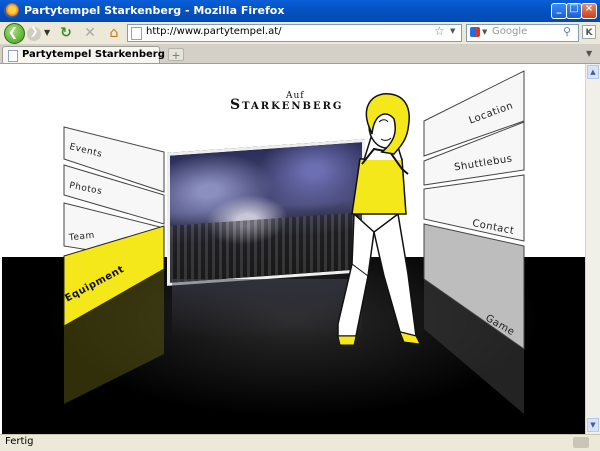 Image resolution: width=600 pixels, height=451 pixels. I want to click on vertical-scrollbar: ▲ ▼, so click(592, 249).